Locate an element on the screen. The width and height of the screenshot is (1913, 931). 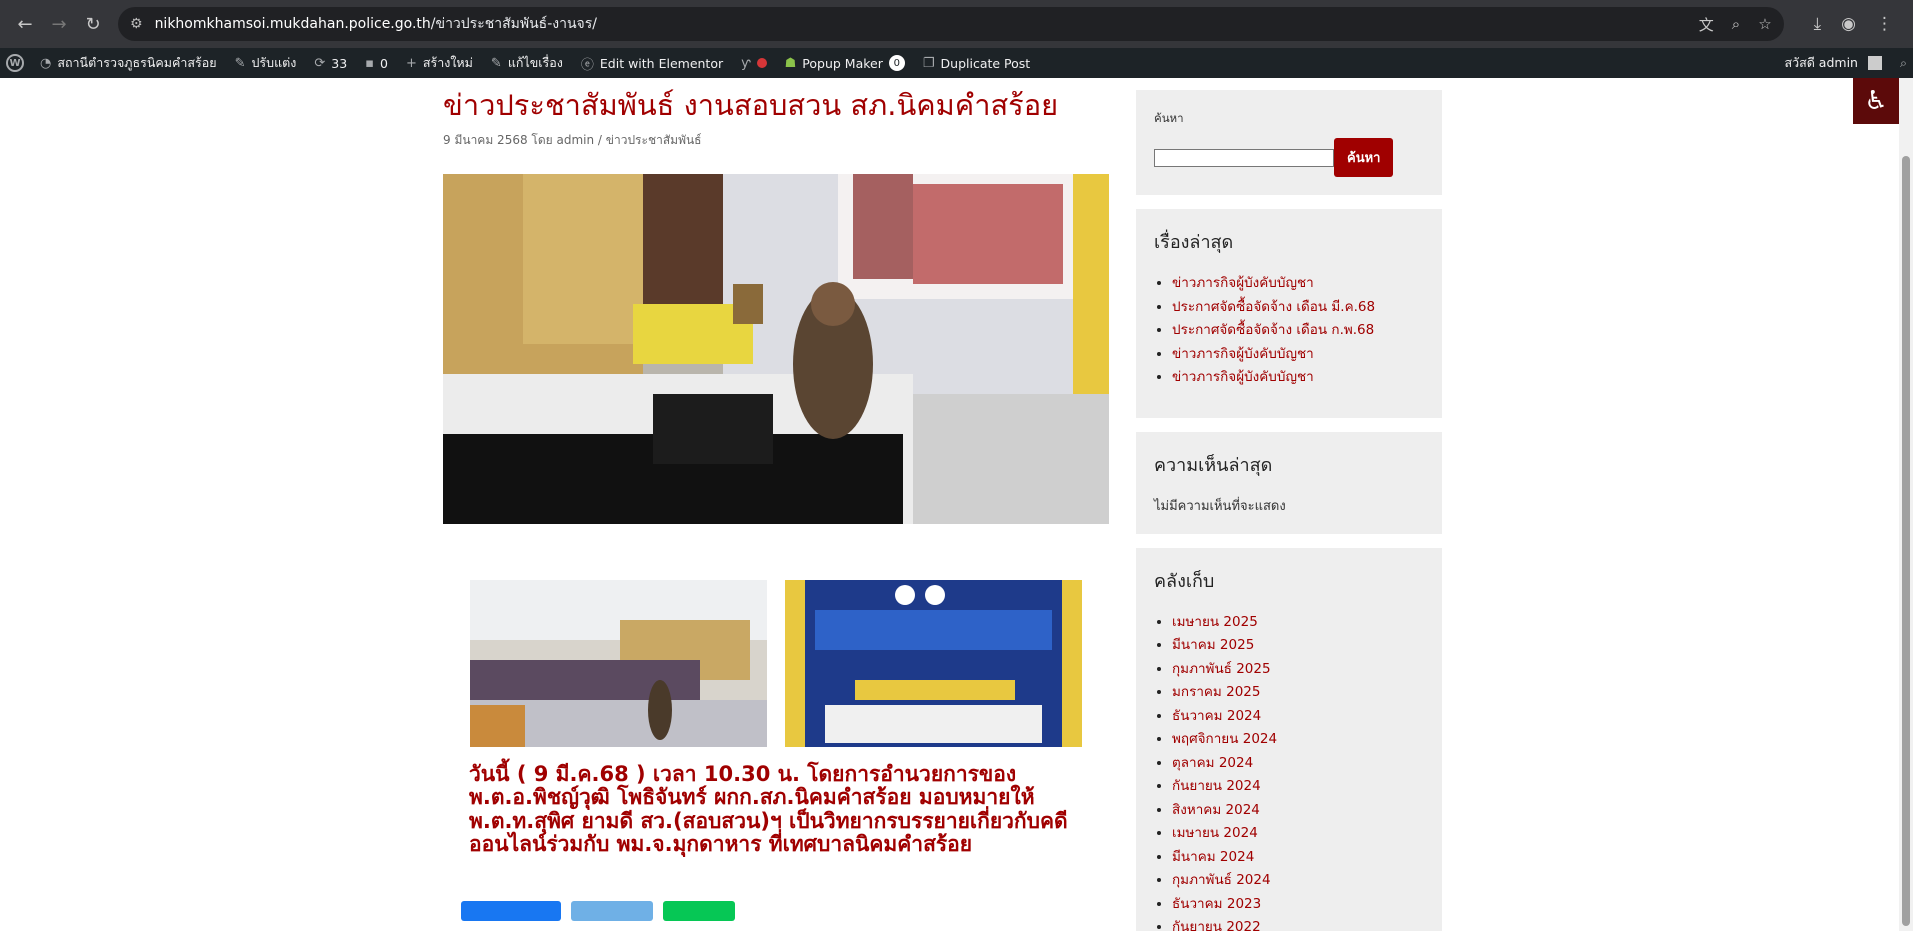
duplicate-label: Duplicate Post is located at coordinates (985, 63).